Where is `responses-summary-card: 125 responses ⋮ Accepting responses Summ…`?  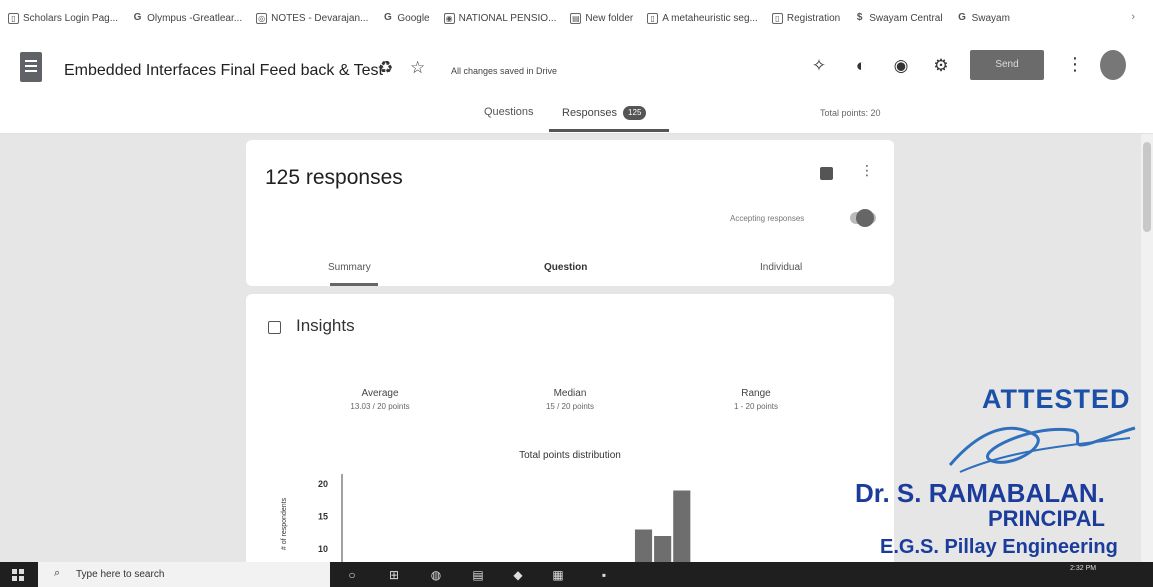 responses-summary-card: 125 responses ⋮ Accepting responses Summ… is located at coordinates (570, 213).